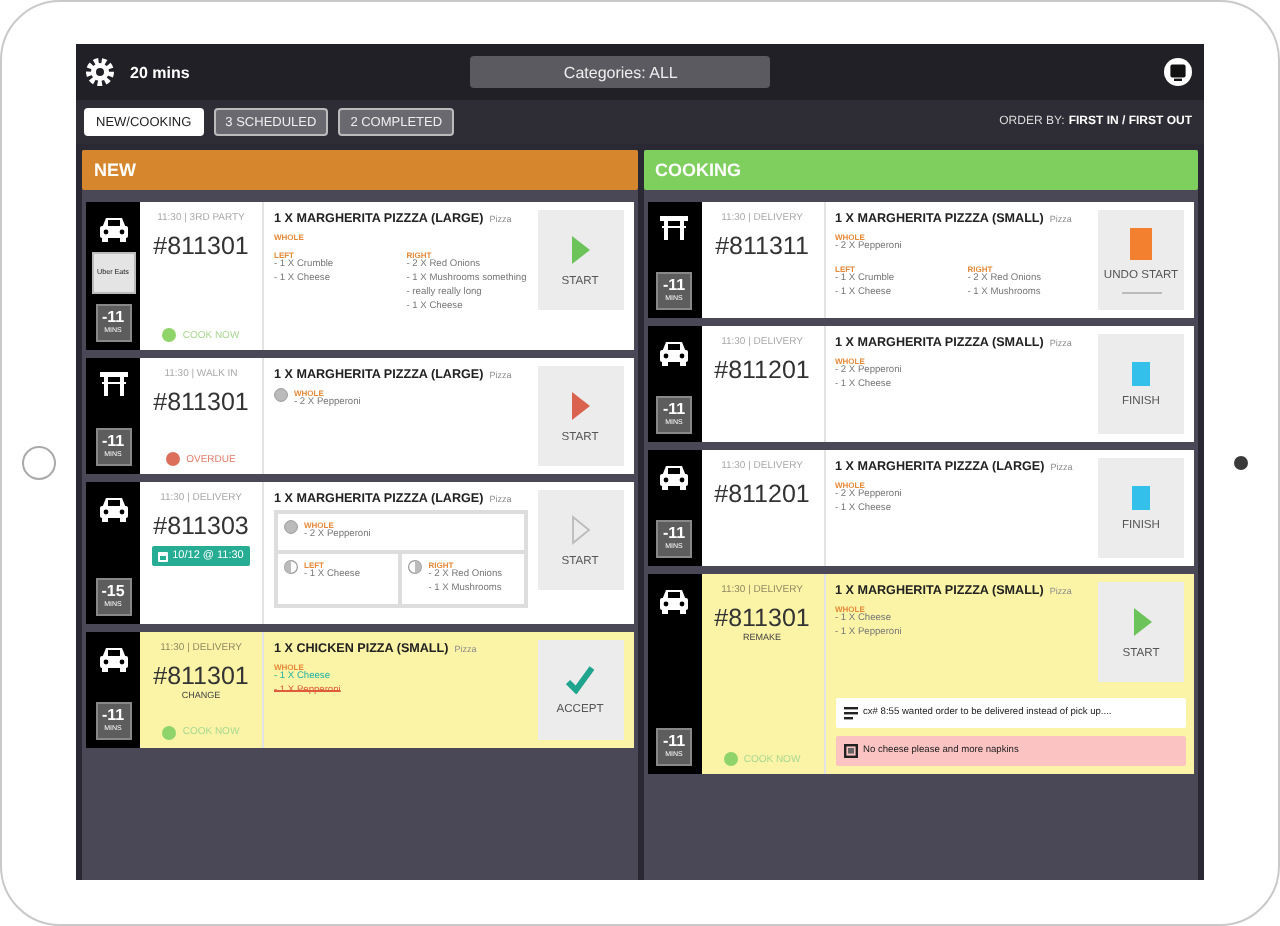 Image resolution: width=1280 pixels, height=926 pixels. I want to click on calendar-icon, so click(163, 556).